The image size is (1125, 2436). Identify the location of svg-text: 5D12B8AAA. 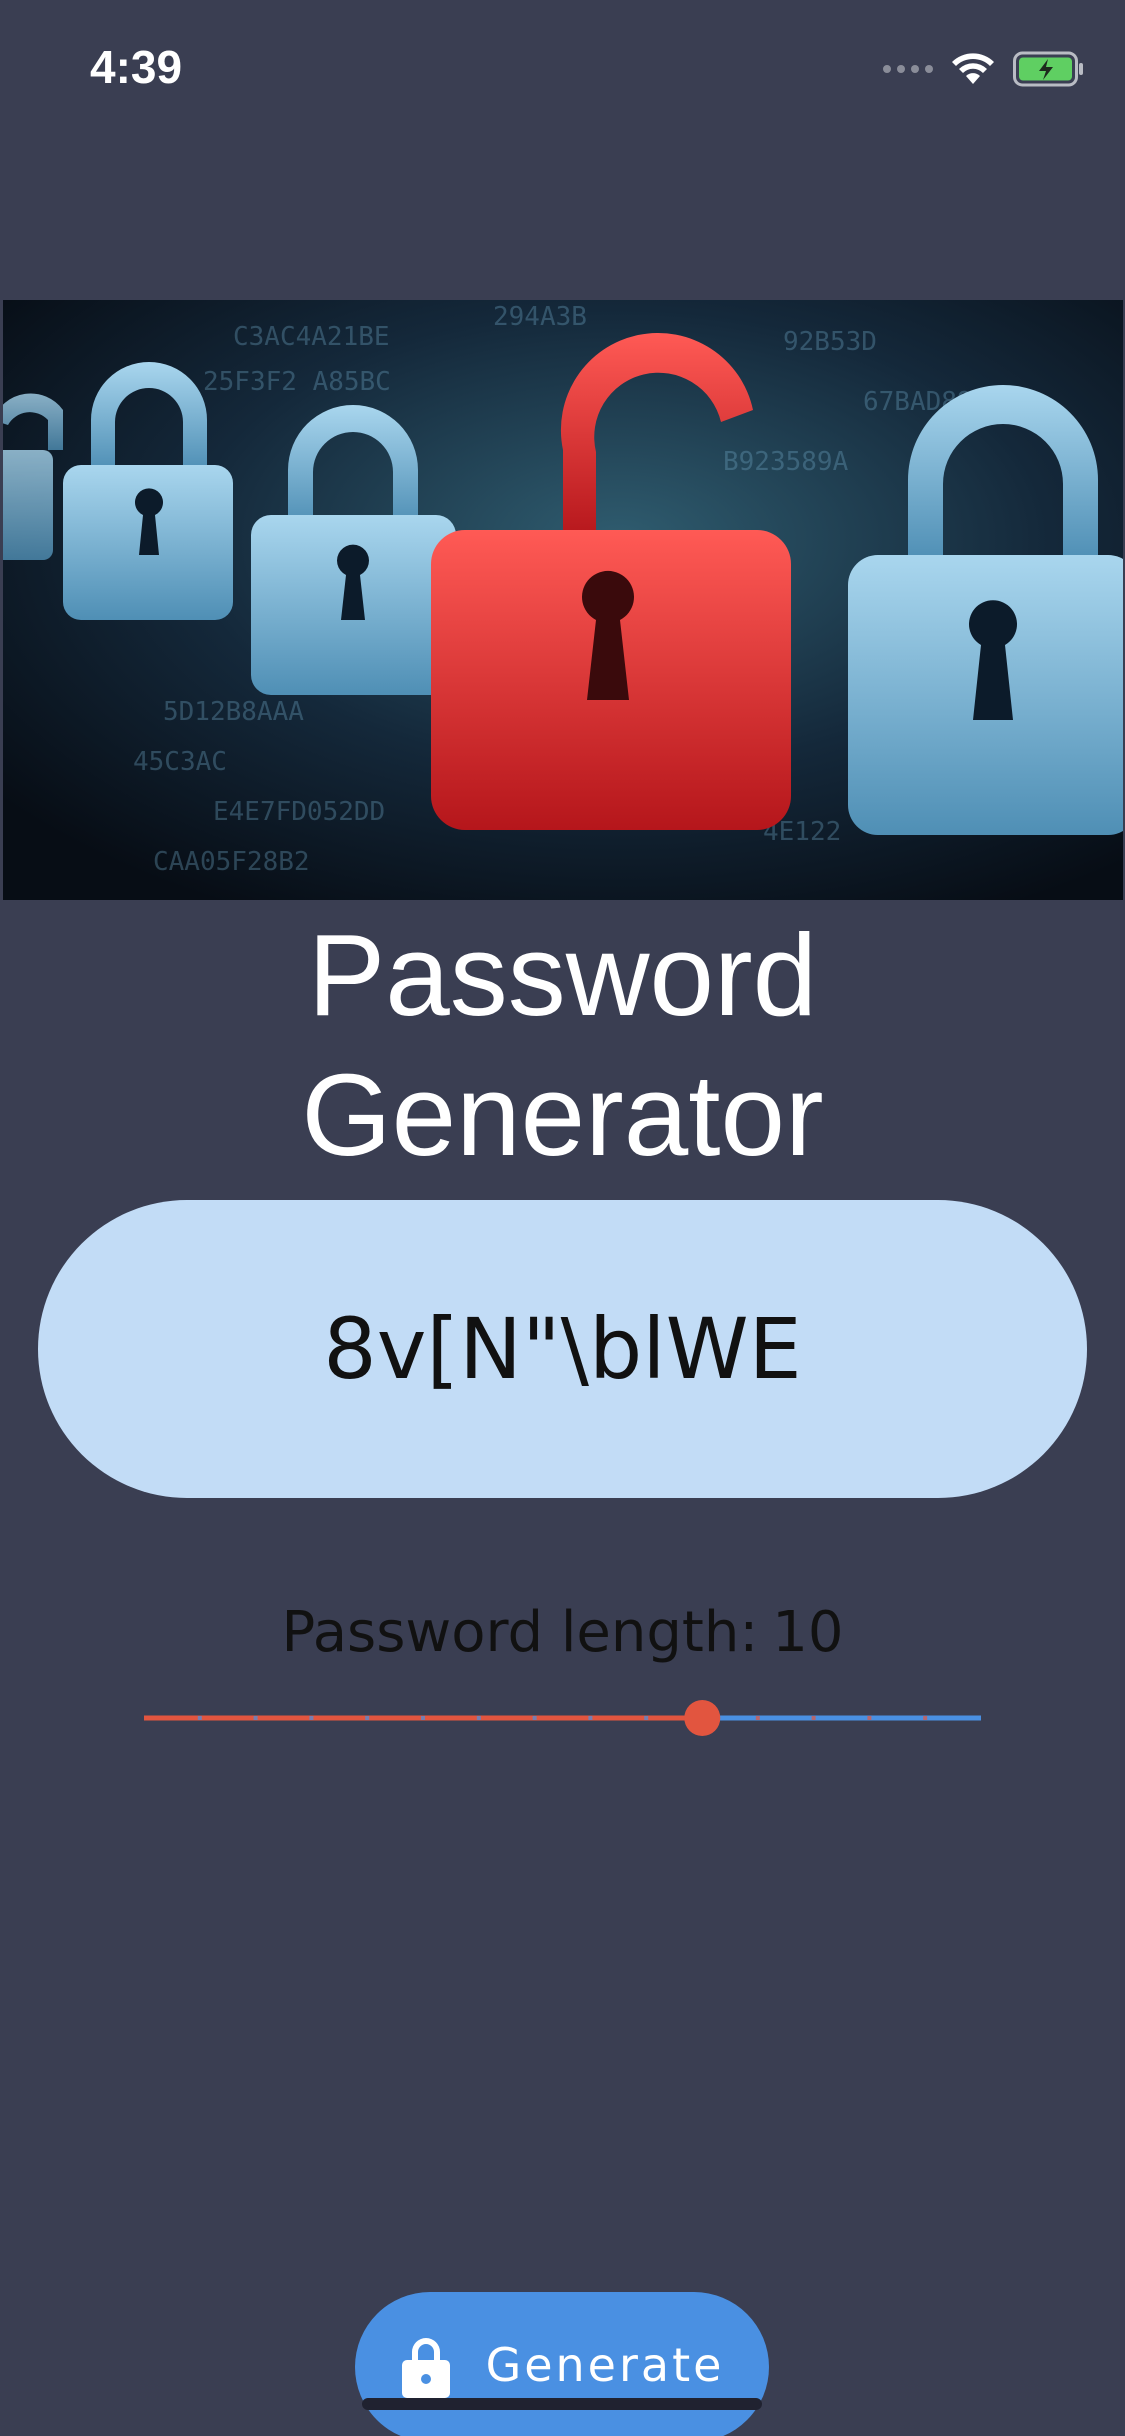
(233, 712).